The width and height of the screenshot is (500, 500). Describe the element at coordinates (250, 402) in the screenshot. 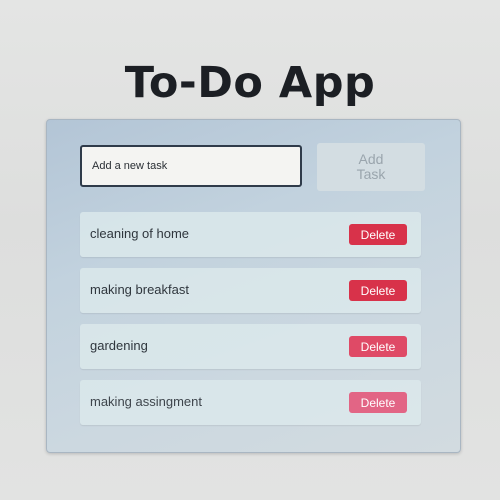

I see `task-item: making assingment Delete` at that location.